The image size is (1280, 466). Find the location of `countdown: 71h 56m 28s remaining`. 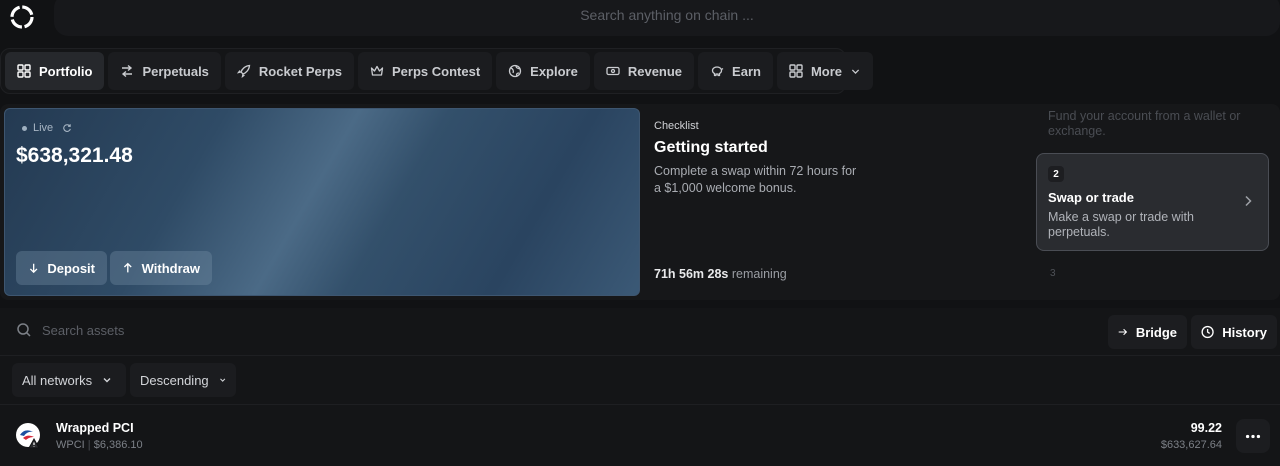

countdown: 71h 56m 28s remaining is located at coordinates (720, 274).